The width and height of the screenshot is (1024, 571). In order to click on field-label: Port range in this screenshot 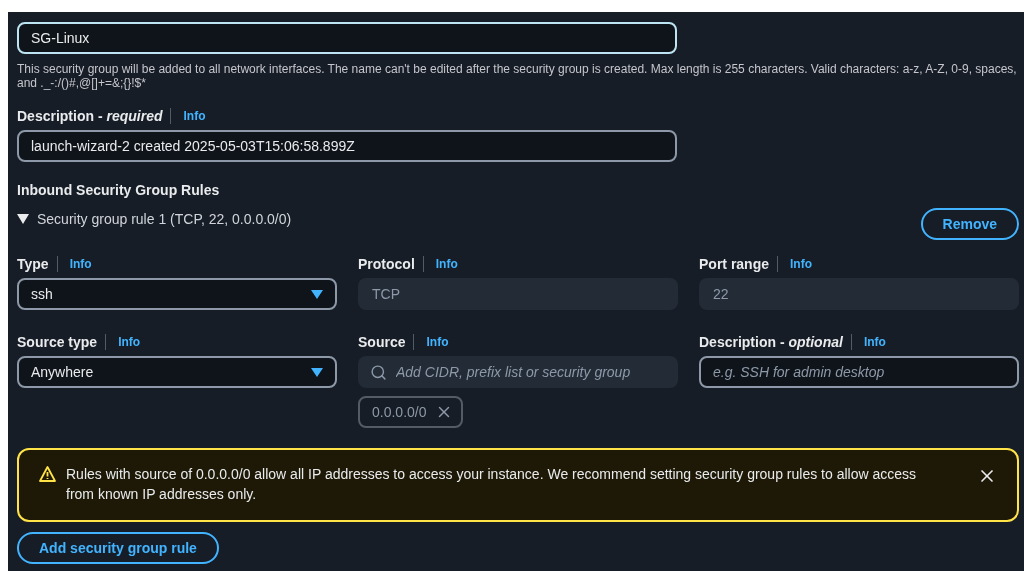, I will do `click(734, 264)`.